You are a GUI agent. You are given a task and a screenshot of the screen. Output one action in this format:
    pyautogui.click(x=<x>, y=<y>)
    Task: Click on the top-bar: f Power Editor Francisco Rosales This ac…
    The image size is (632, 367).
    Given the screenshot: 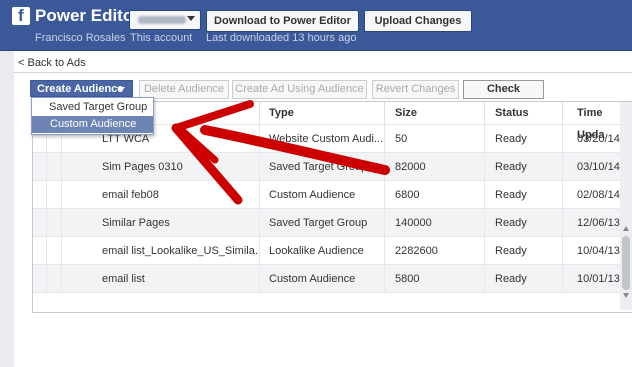 What is the action you would take?
    pyautogui.click(x=316, y=25)
    